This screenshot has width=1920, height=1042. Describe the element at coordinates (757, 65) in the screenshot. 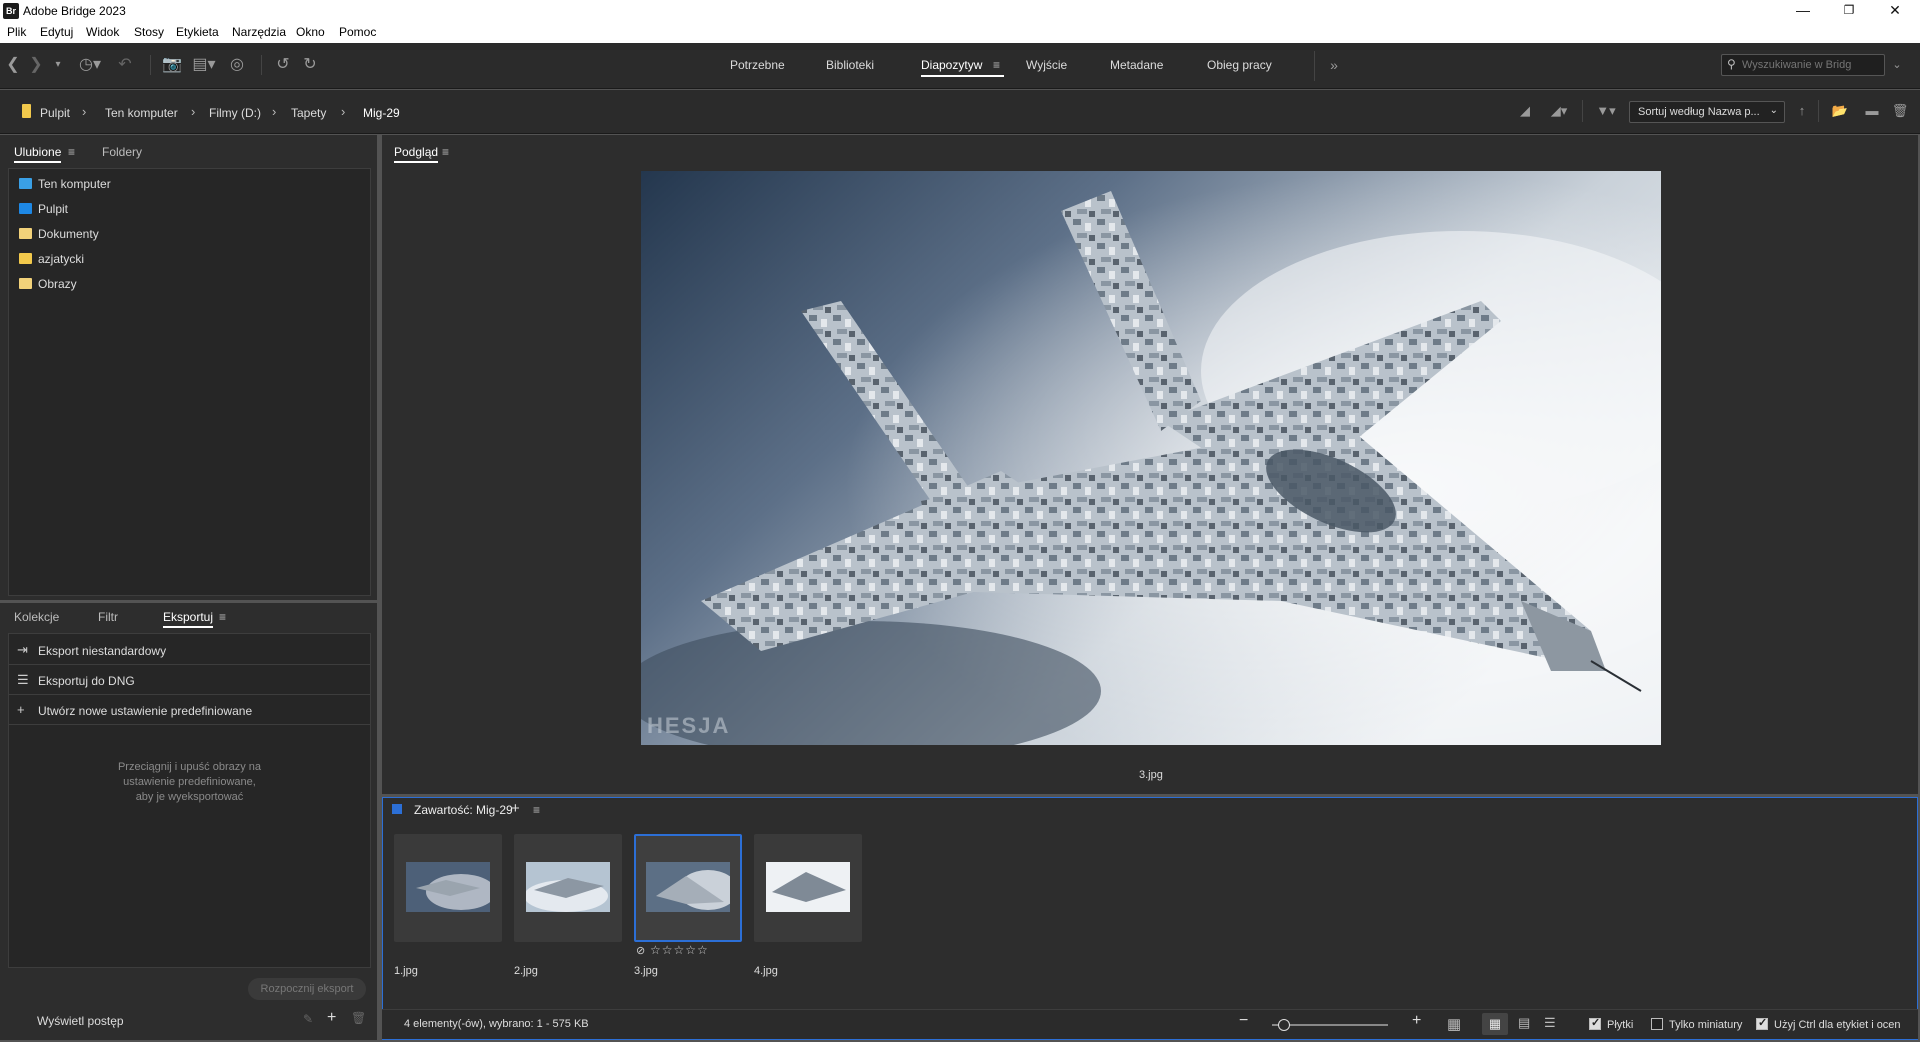

I see `workspace-potrzebne: Potrzebne` at that location.